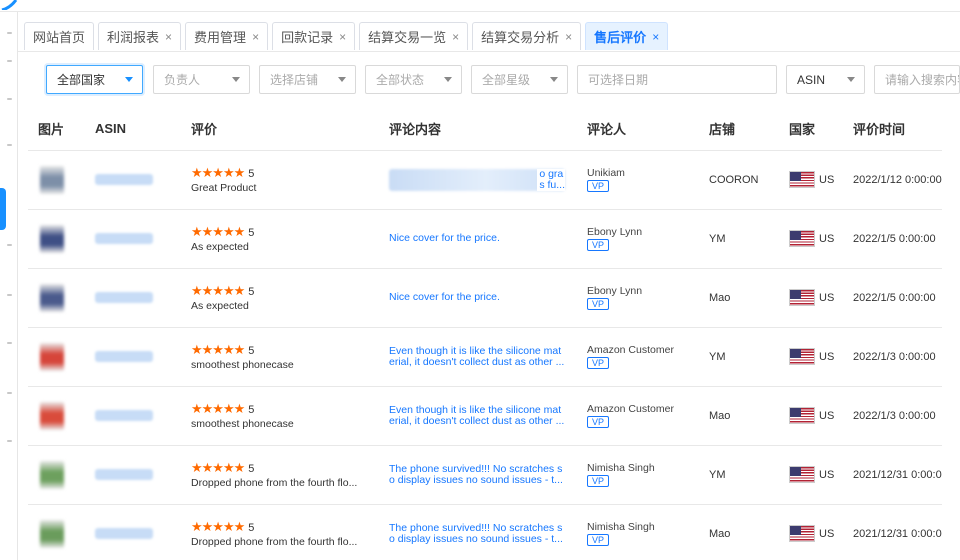 The image size is (960, 560). What do you see at coordinates (527, 36) in the screenshot?
I see `tab-5: 结算交易分析 ×` at bounding box center [527, 36].